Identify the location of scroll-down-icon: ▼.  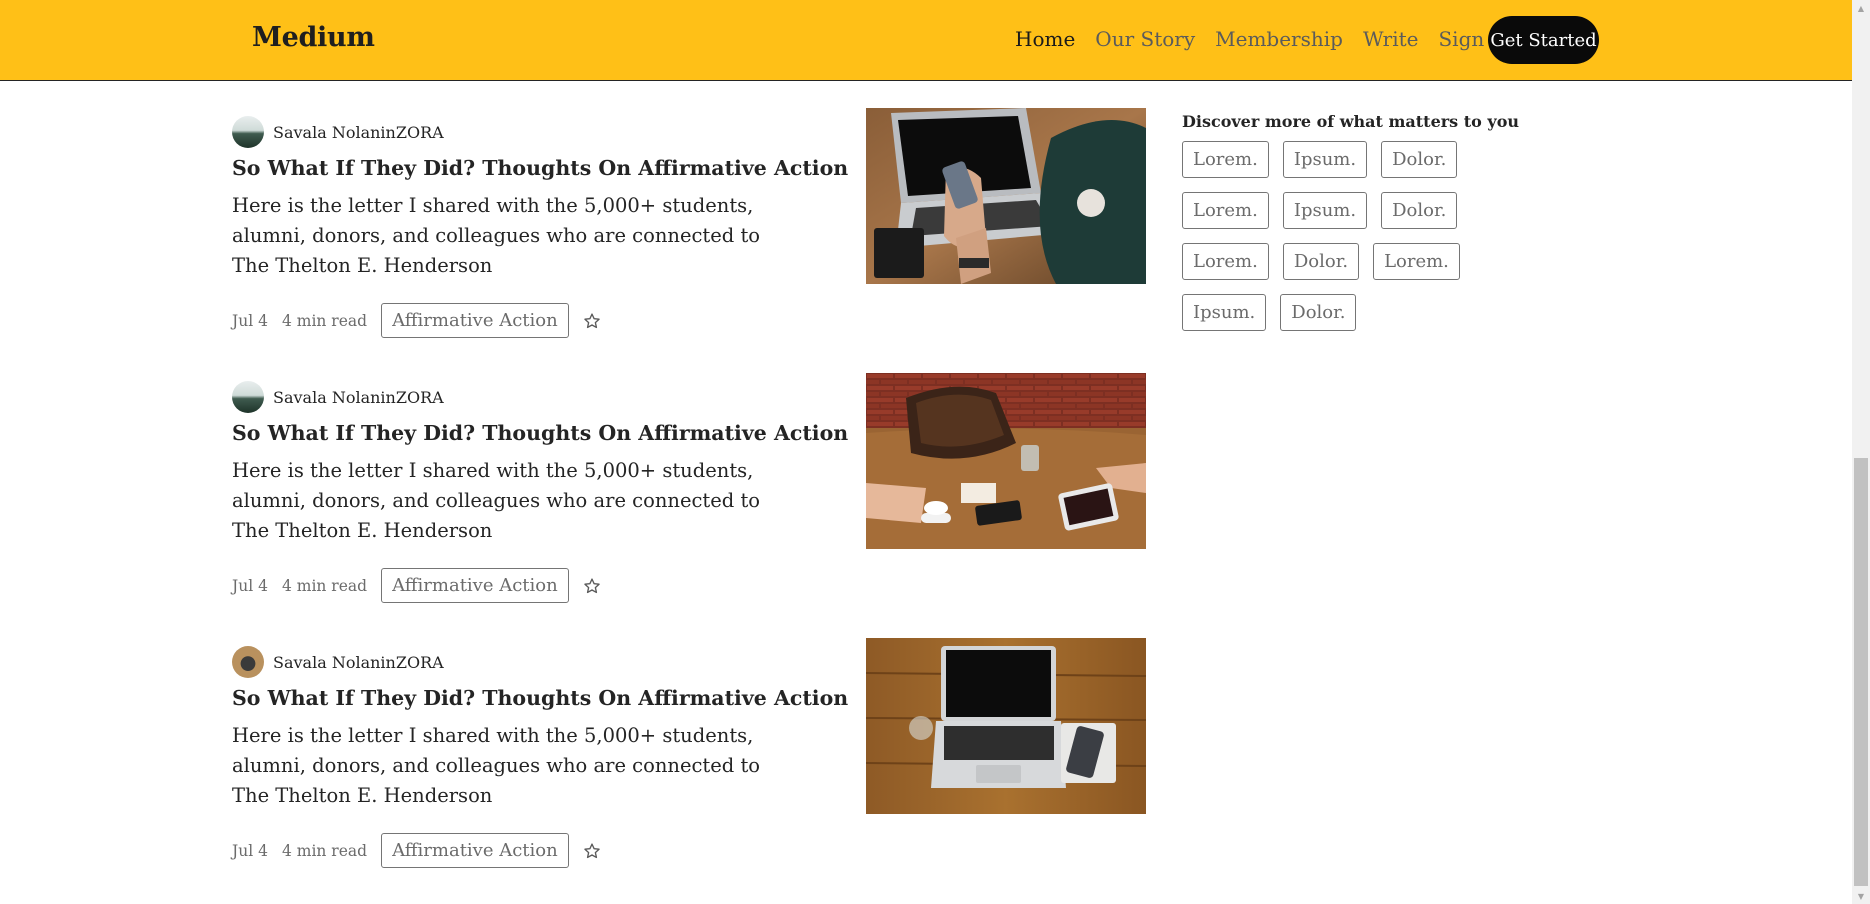
(1861, 896).